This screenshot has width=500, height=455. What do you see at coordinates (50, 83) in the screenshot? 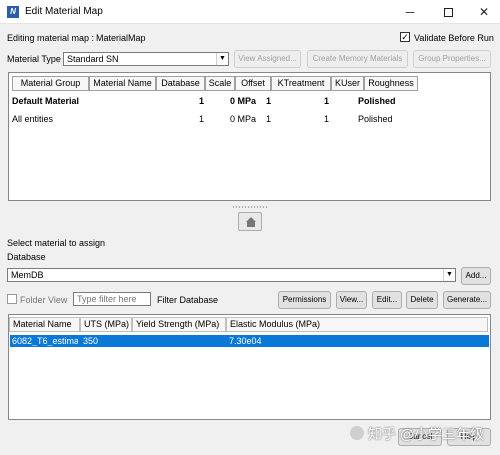
I see `column-header-material-group: Material Group` at bounding box center [50, 83].